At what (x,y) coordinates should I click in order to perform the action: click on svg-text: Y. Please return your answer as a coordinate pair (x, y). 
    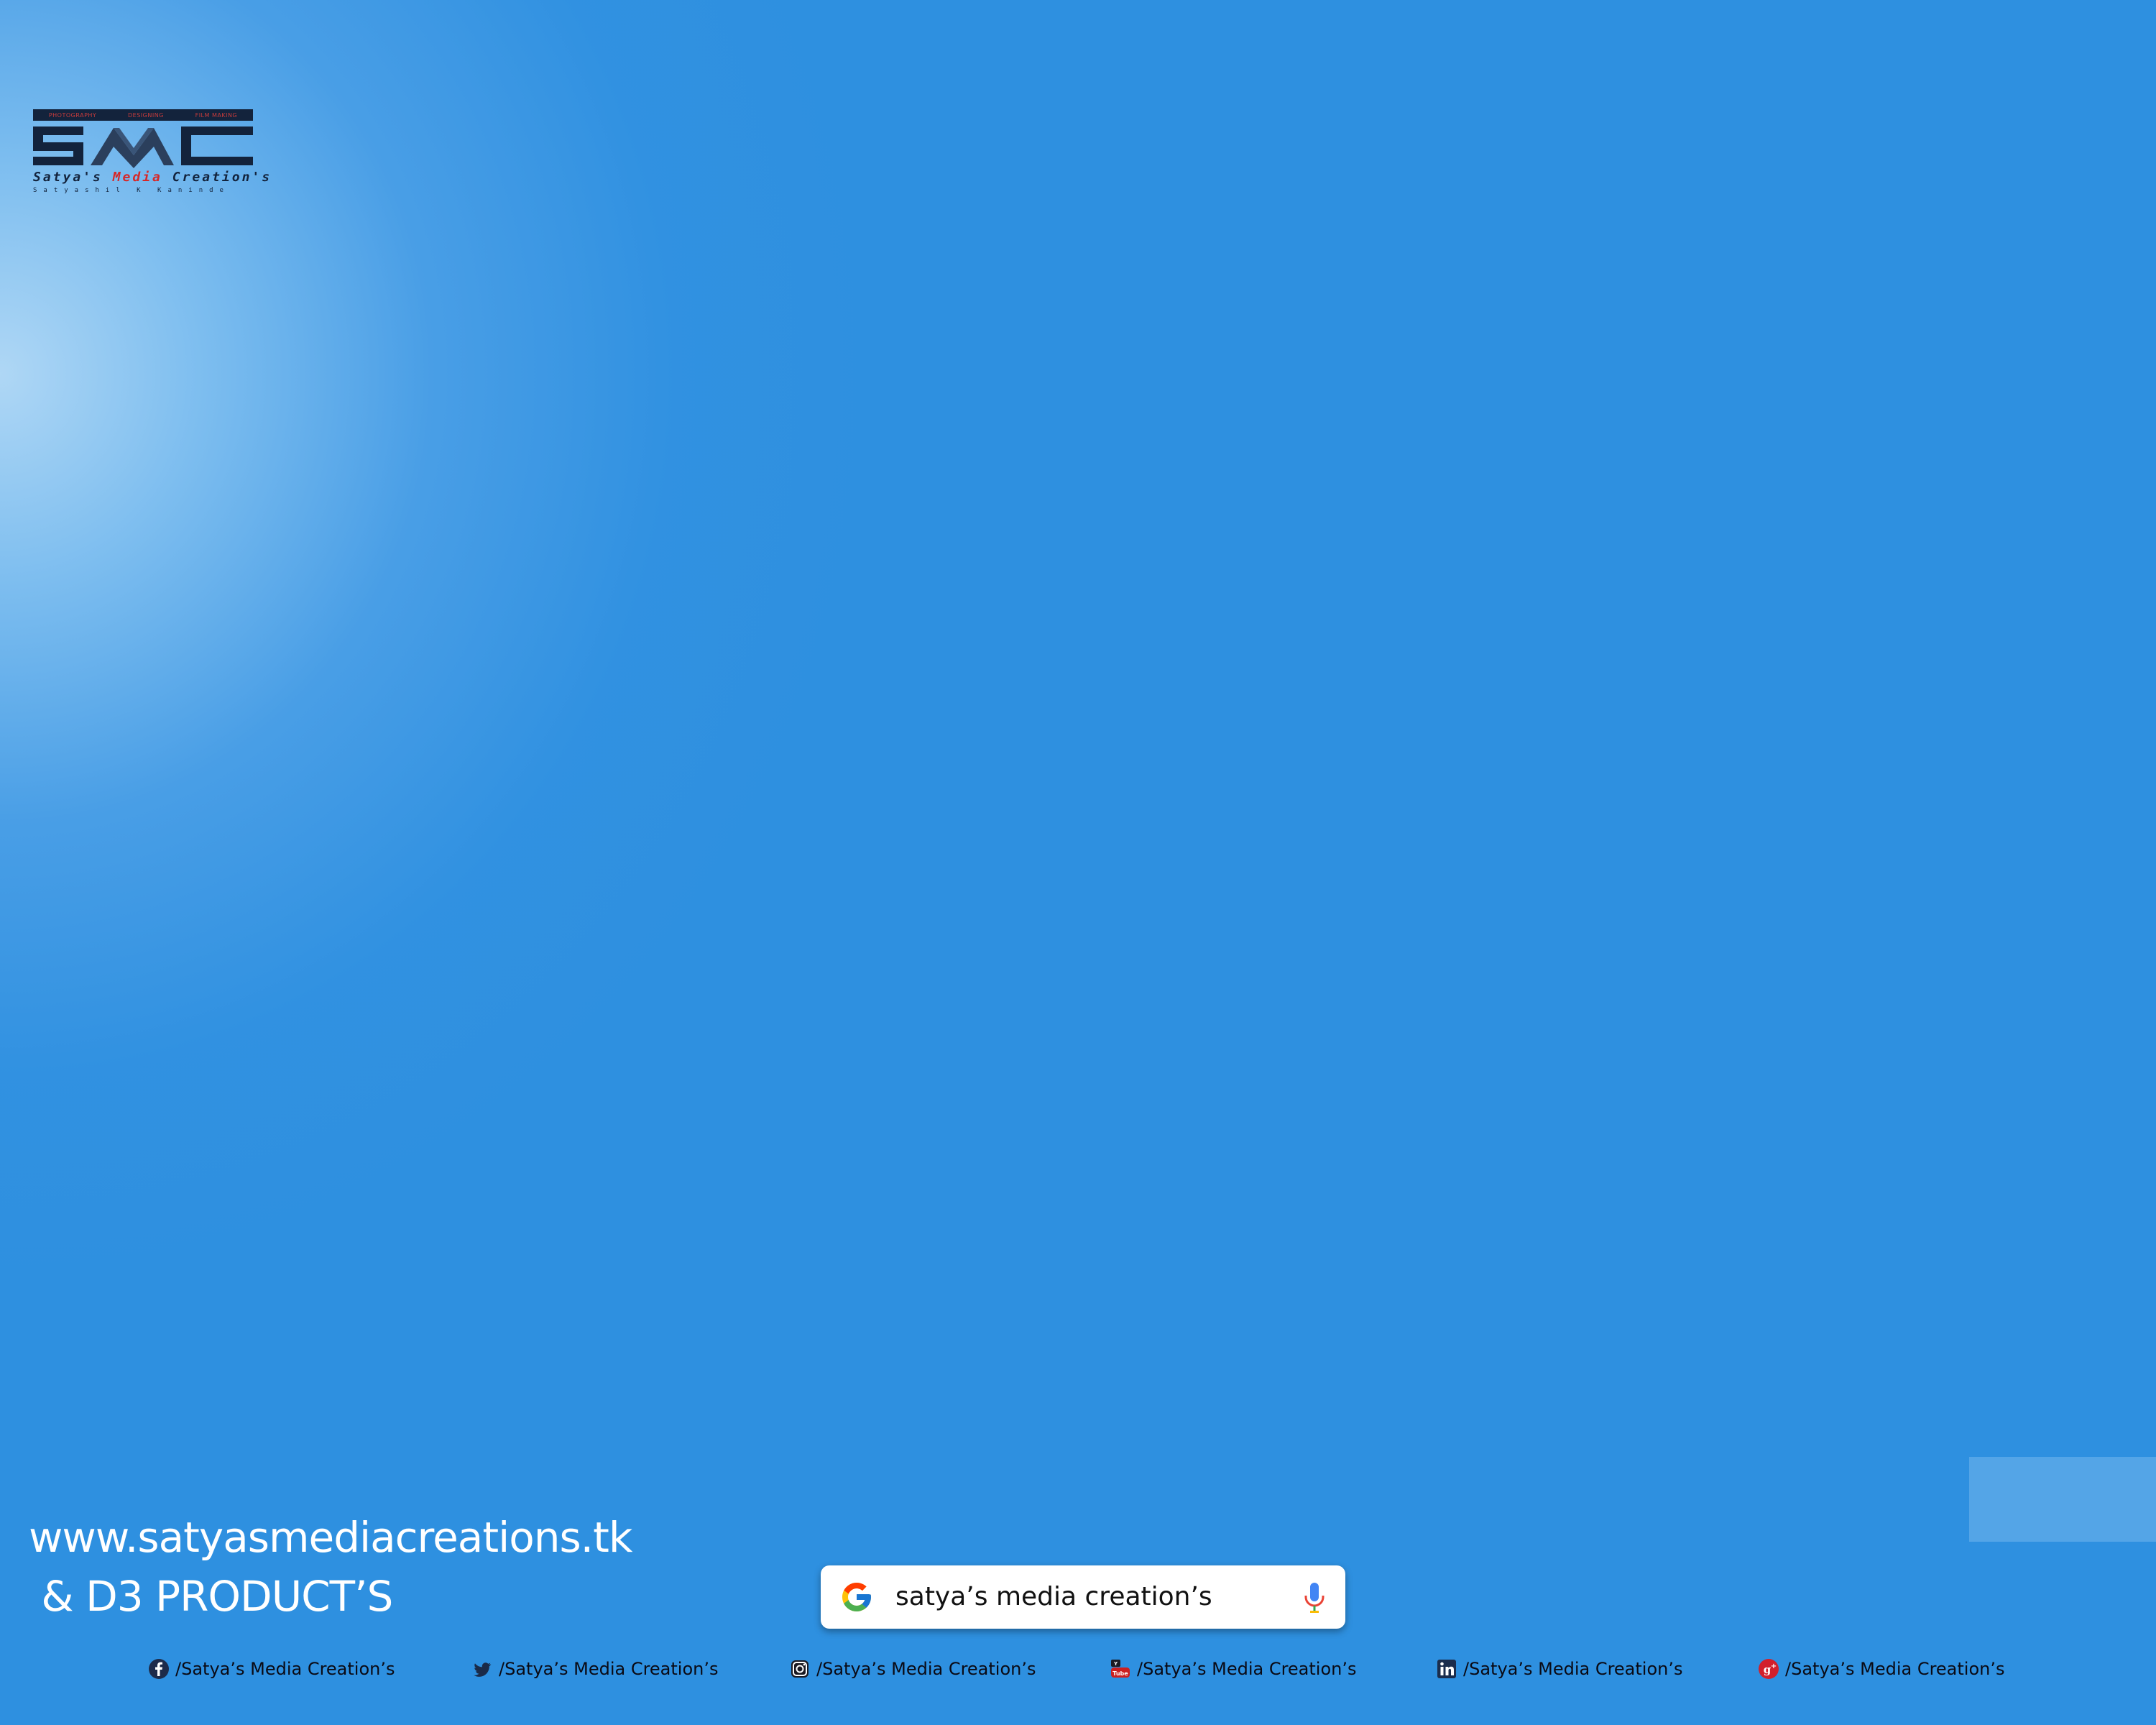
    Looking at the image, I should click on (1116, 1664).